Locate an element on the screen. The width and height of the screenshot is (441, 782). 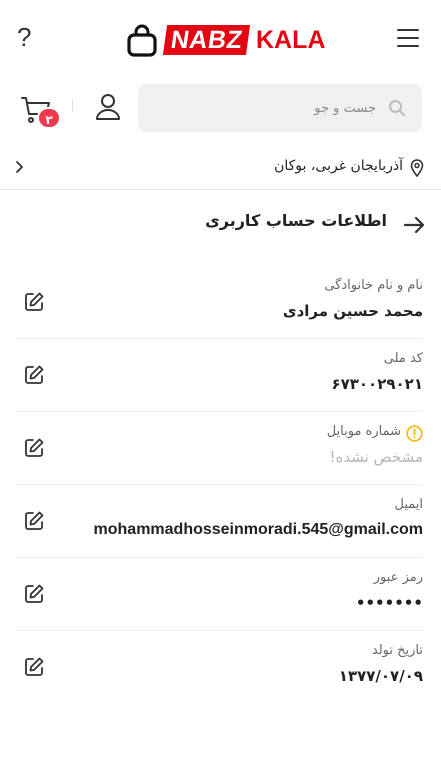
field-label: ایمیل is located at coordinates (408, 504).